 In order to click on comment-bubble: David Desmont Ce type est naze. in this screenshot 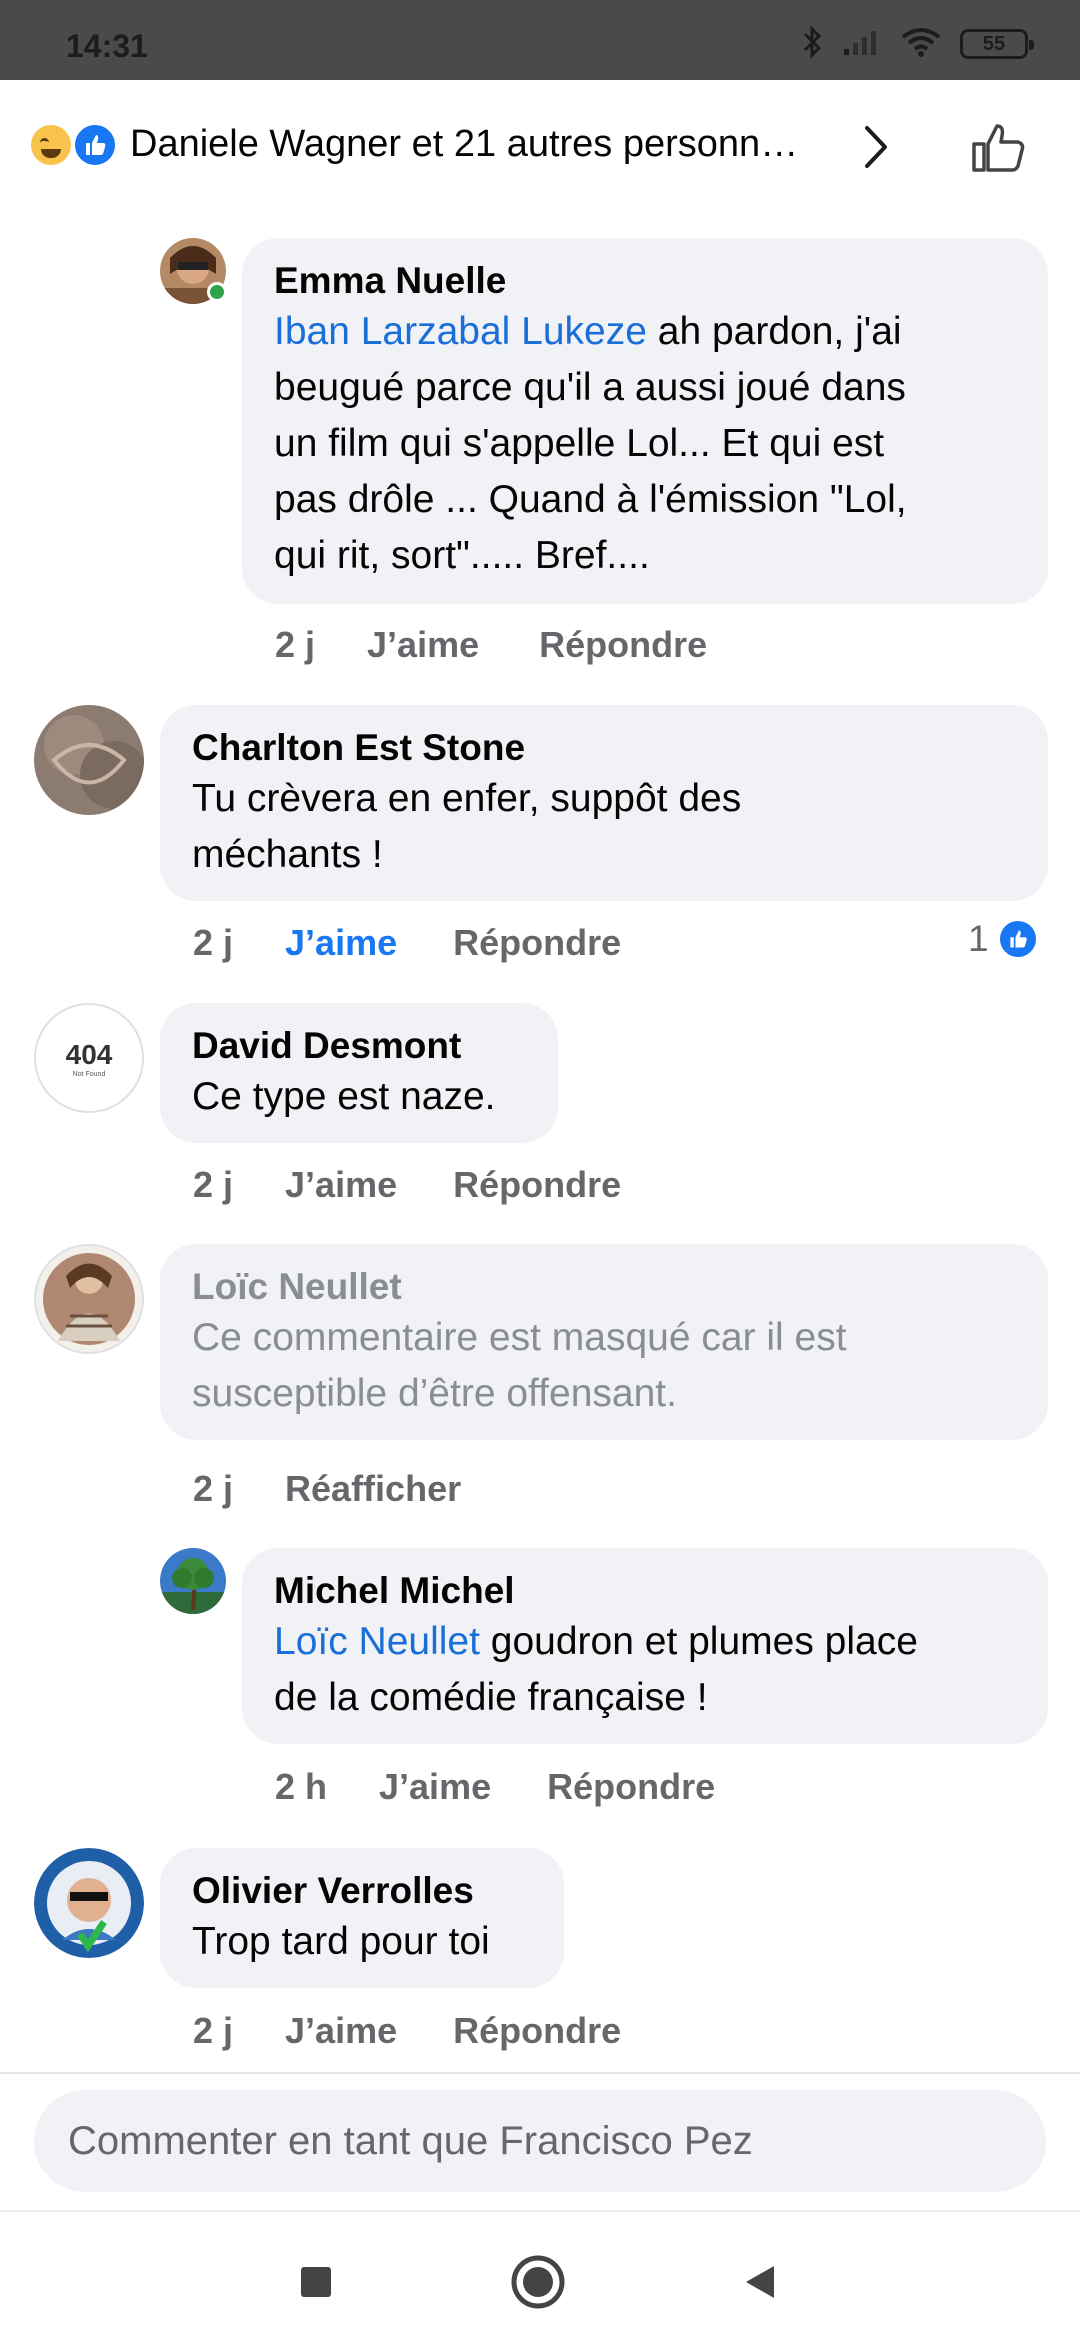, I will do `click(359, 1073)`.